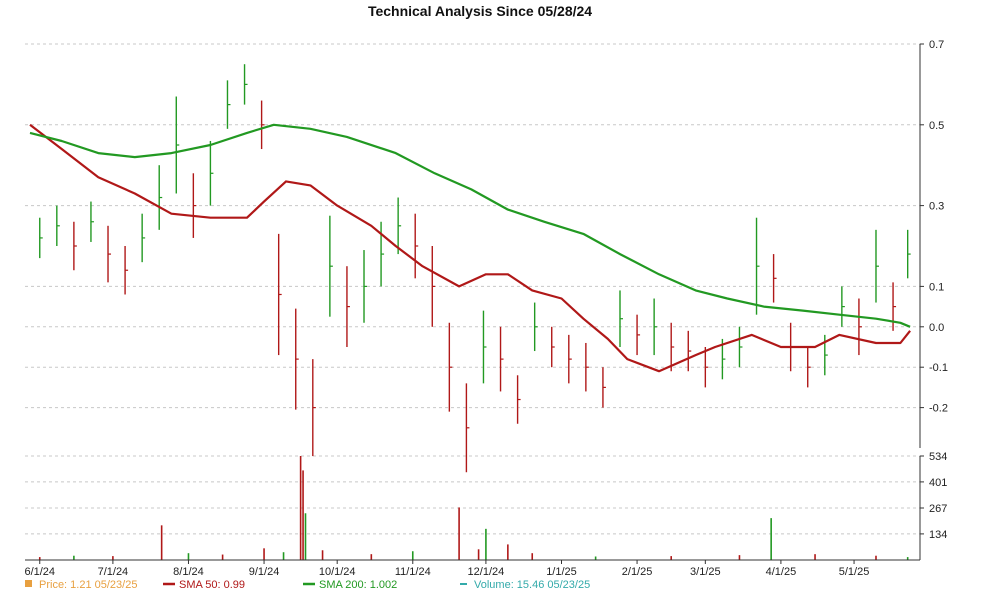 The width and height of the screenshot is (1000, 600). Describe the element at coordinates (637, 572) in the screenshot. I see `x-tick-label: 2/1/25` at that location.